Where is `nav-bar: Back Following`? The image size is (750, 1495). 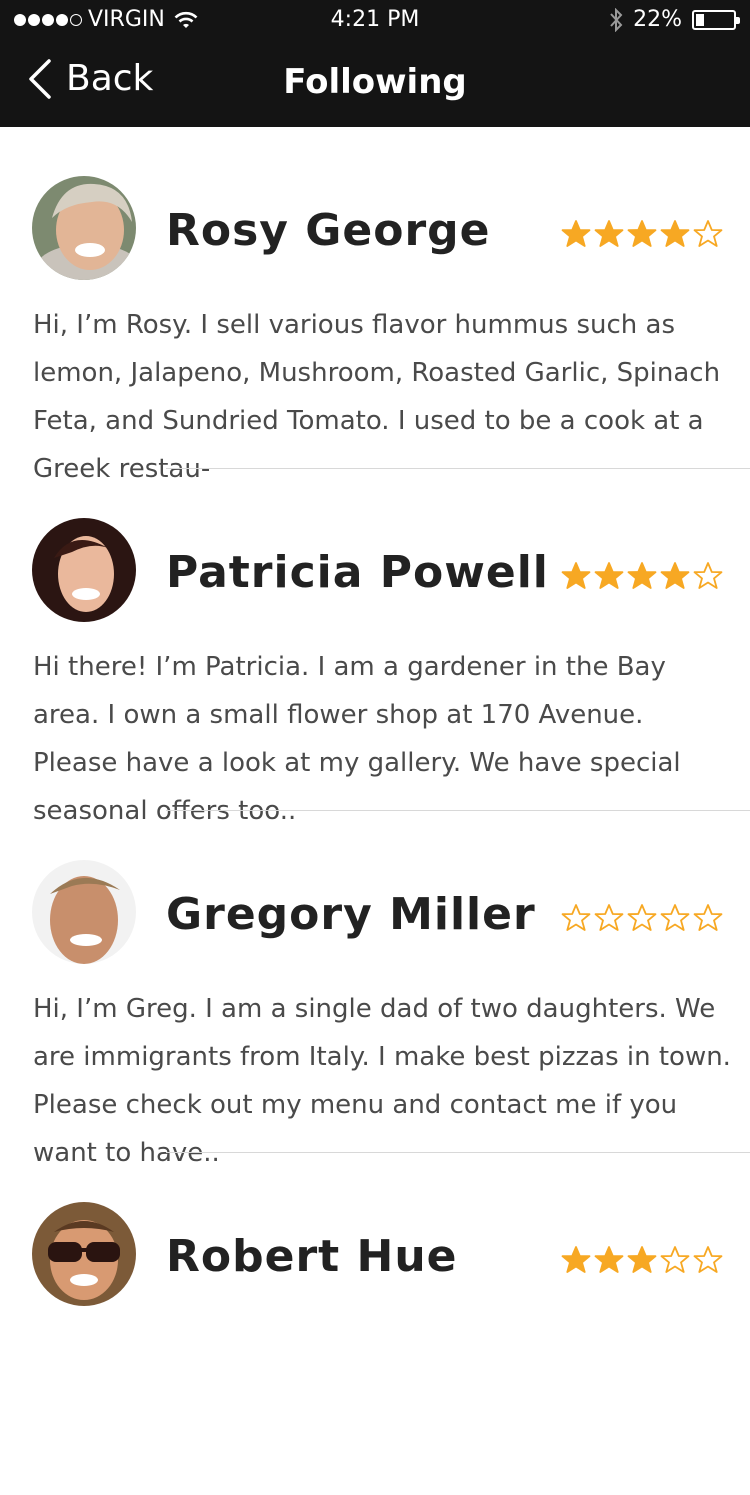 nav-bar: Back Following is located at coordinates (375, 83).